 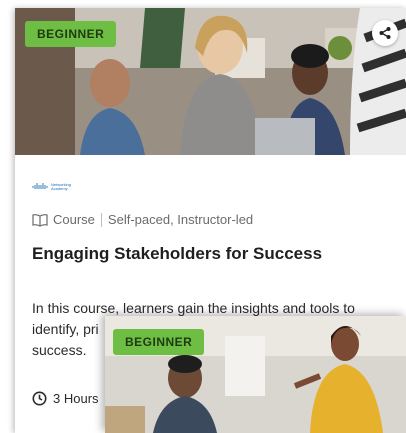 What do you see at coordinates (59, 350) in the screenshot?
I see `description-text-line3: success.` at bounding box center [59, 350].